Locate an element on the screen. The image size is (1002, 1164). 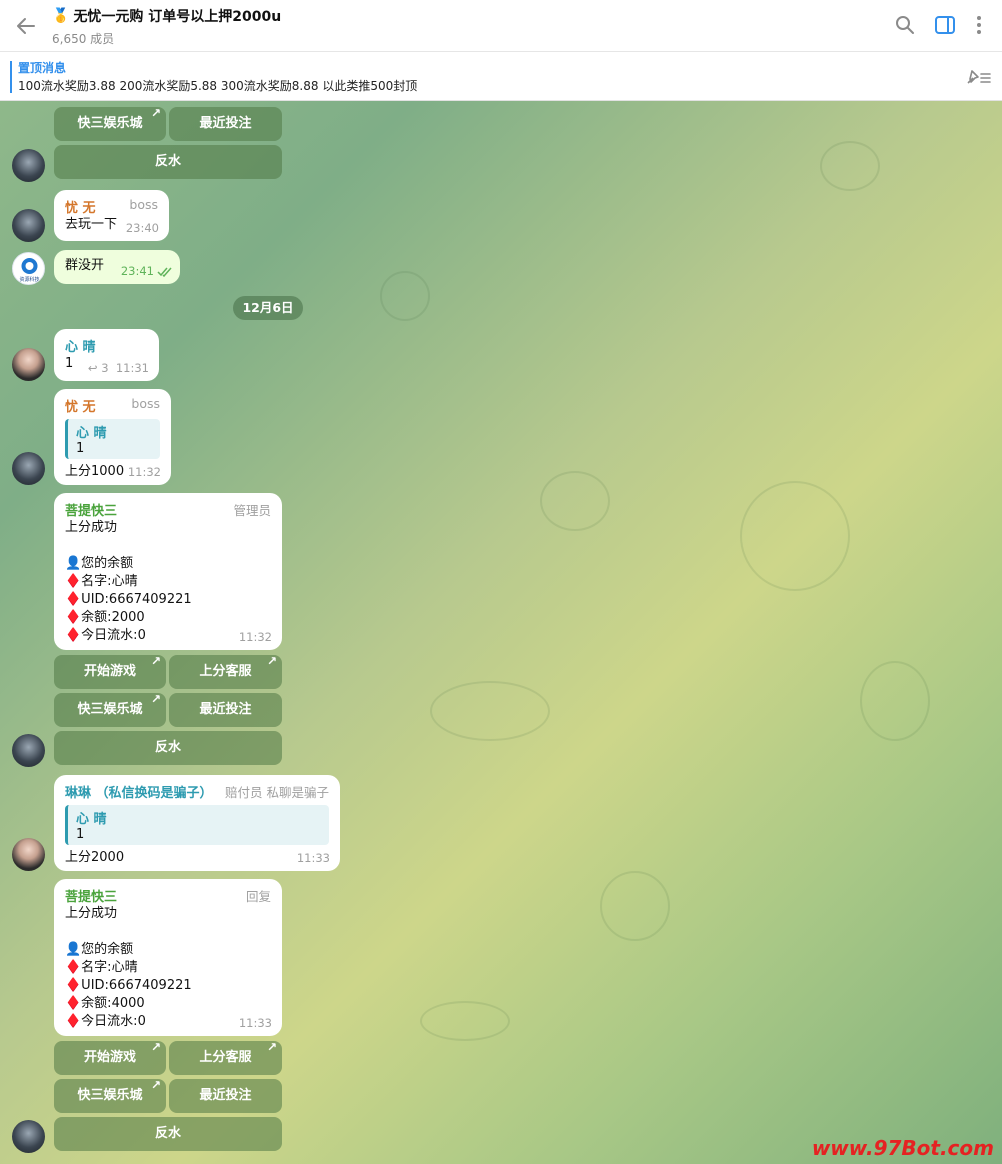
avatar: 资源科技 is located at coordinates (28, 268).